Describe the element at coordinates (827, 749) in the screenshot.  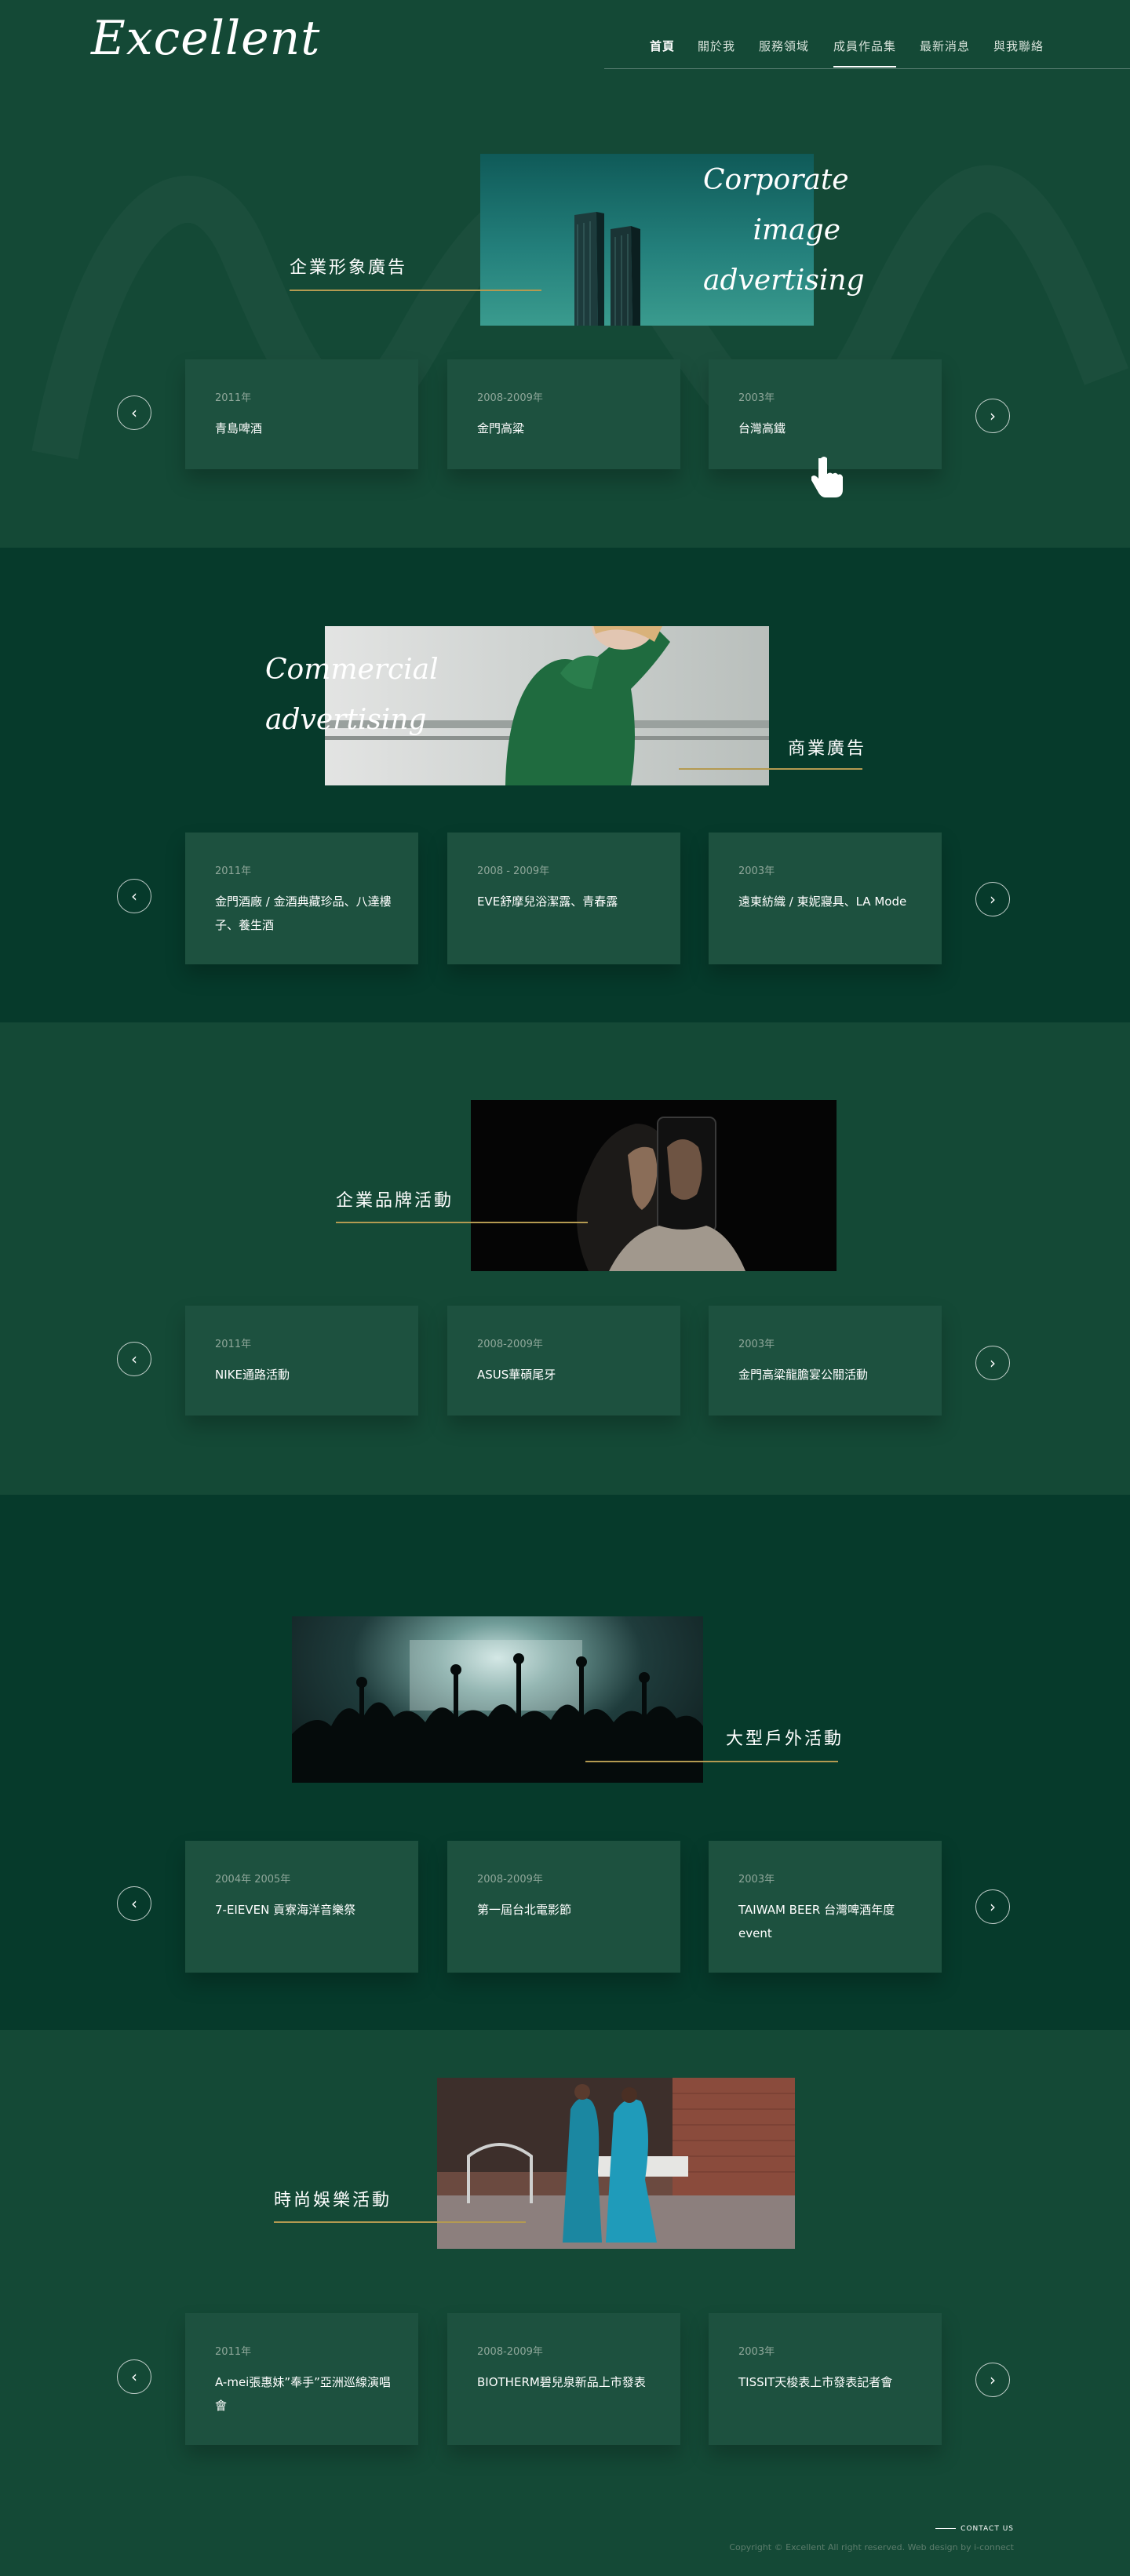
I see `category-title: 商業廣告` at that location.